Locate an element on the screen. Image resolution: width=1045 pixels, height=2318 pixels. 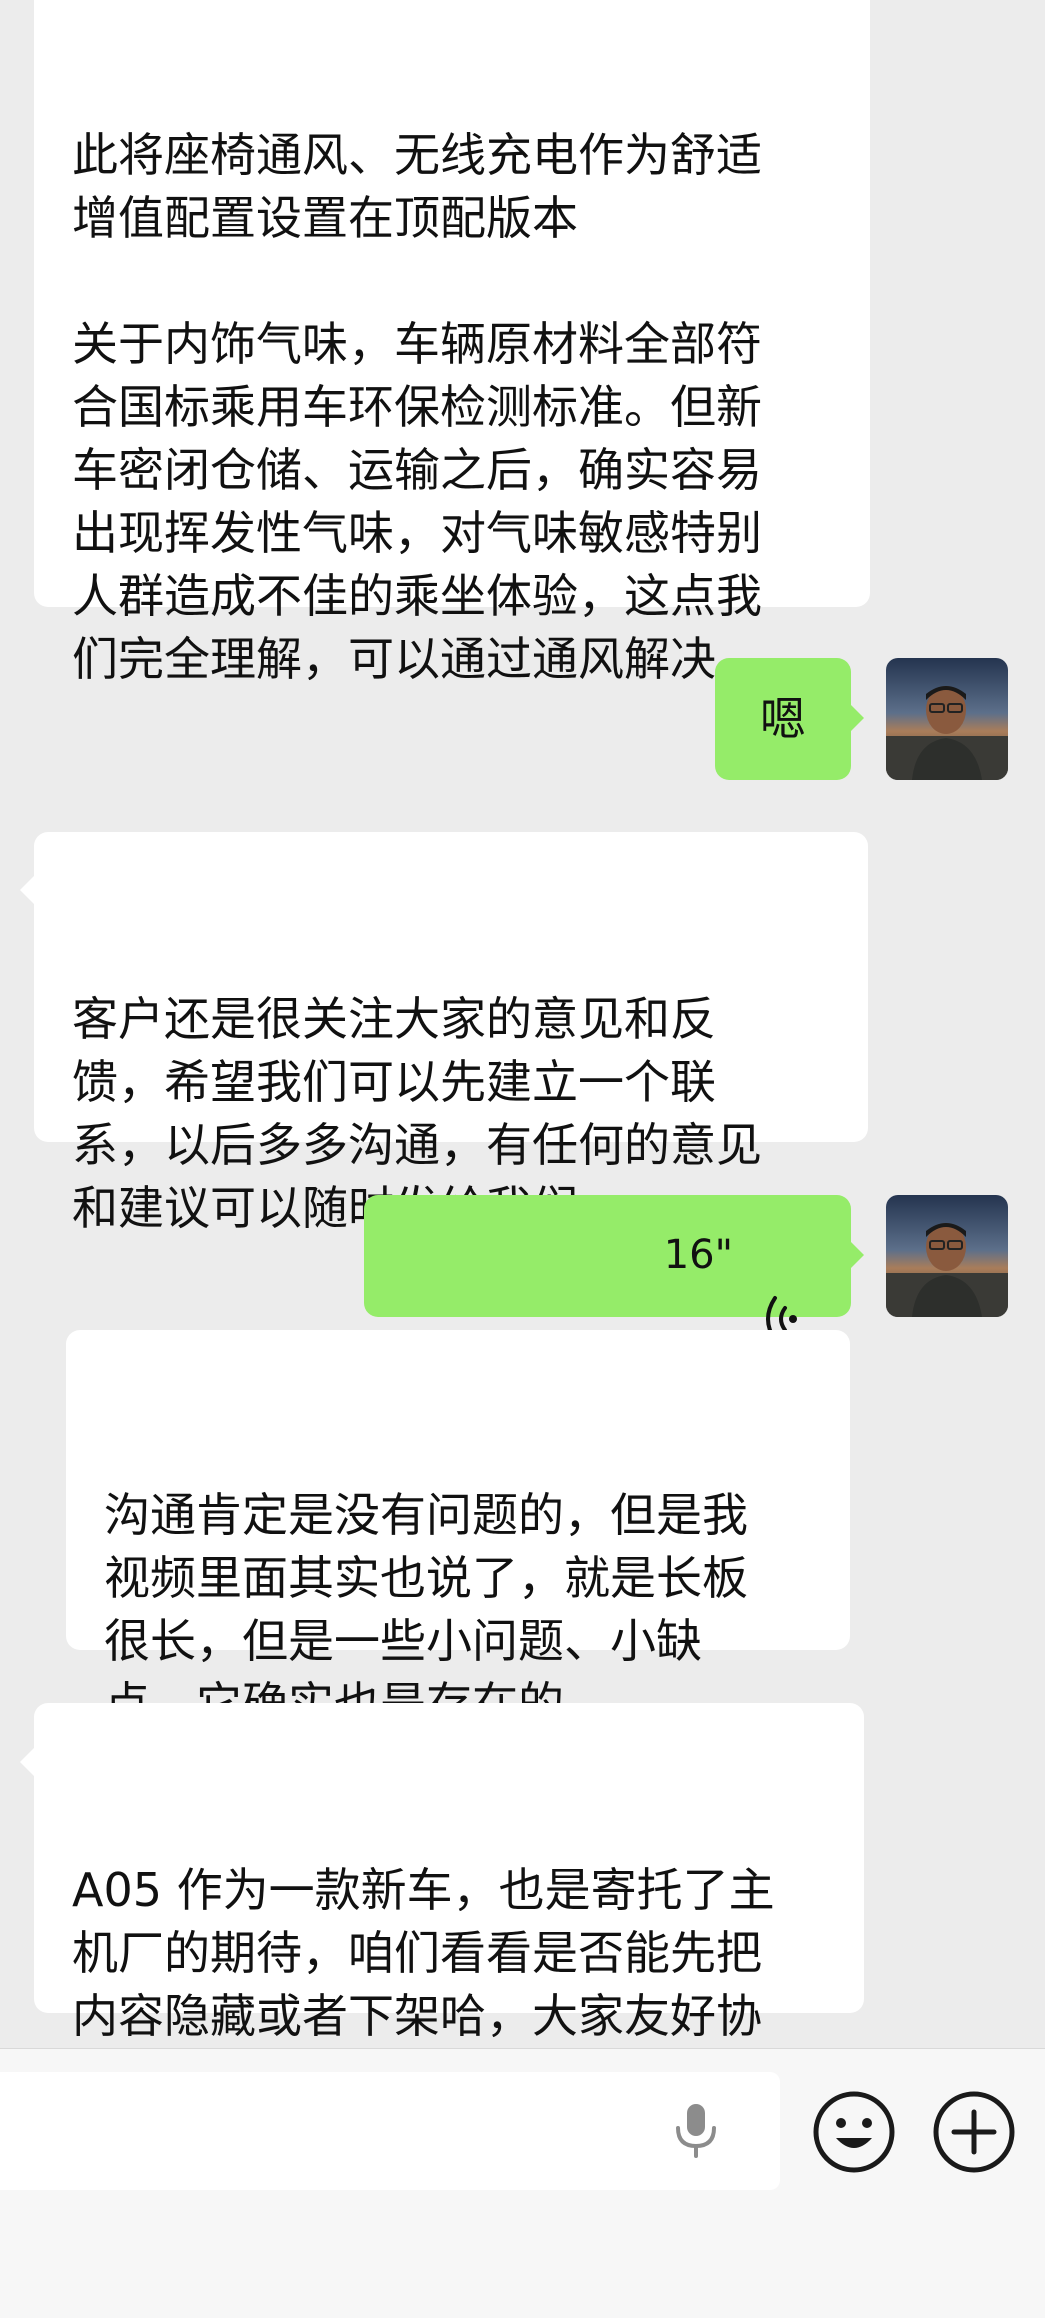
message-bubble-sent: 嗯 is located at coordinates (783, 719).